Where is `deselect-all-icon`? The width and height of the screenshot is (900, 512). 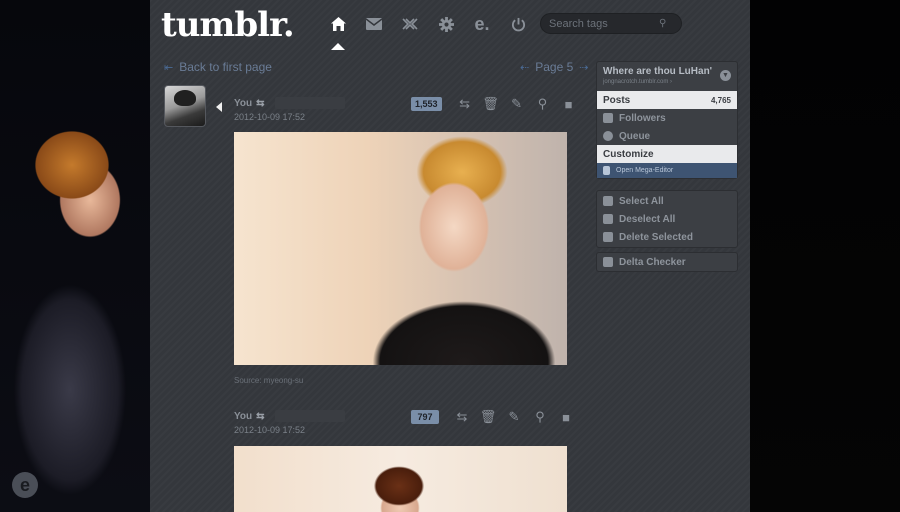 deselect-all-icon is located at coordinates (608, 219).